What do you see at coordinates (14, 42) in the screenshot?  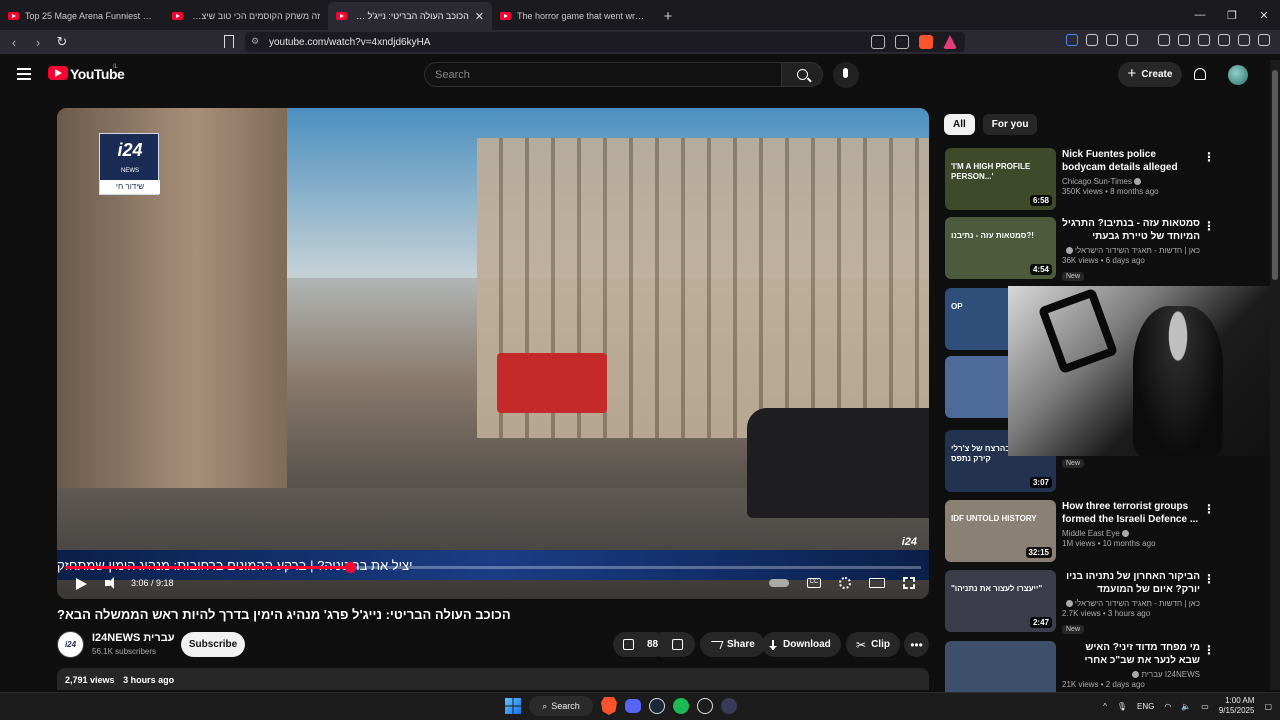 I see `back-icon: ‹` at bounding box center [14, 42].